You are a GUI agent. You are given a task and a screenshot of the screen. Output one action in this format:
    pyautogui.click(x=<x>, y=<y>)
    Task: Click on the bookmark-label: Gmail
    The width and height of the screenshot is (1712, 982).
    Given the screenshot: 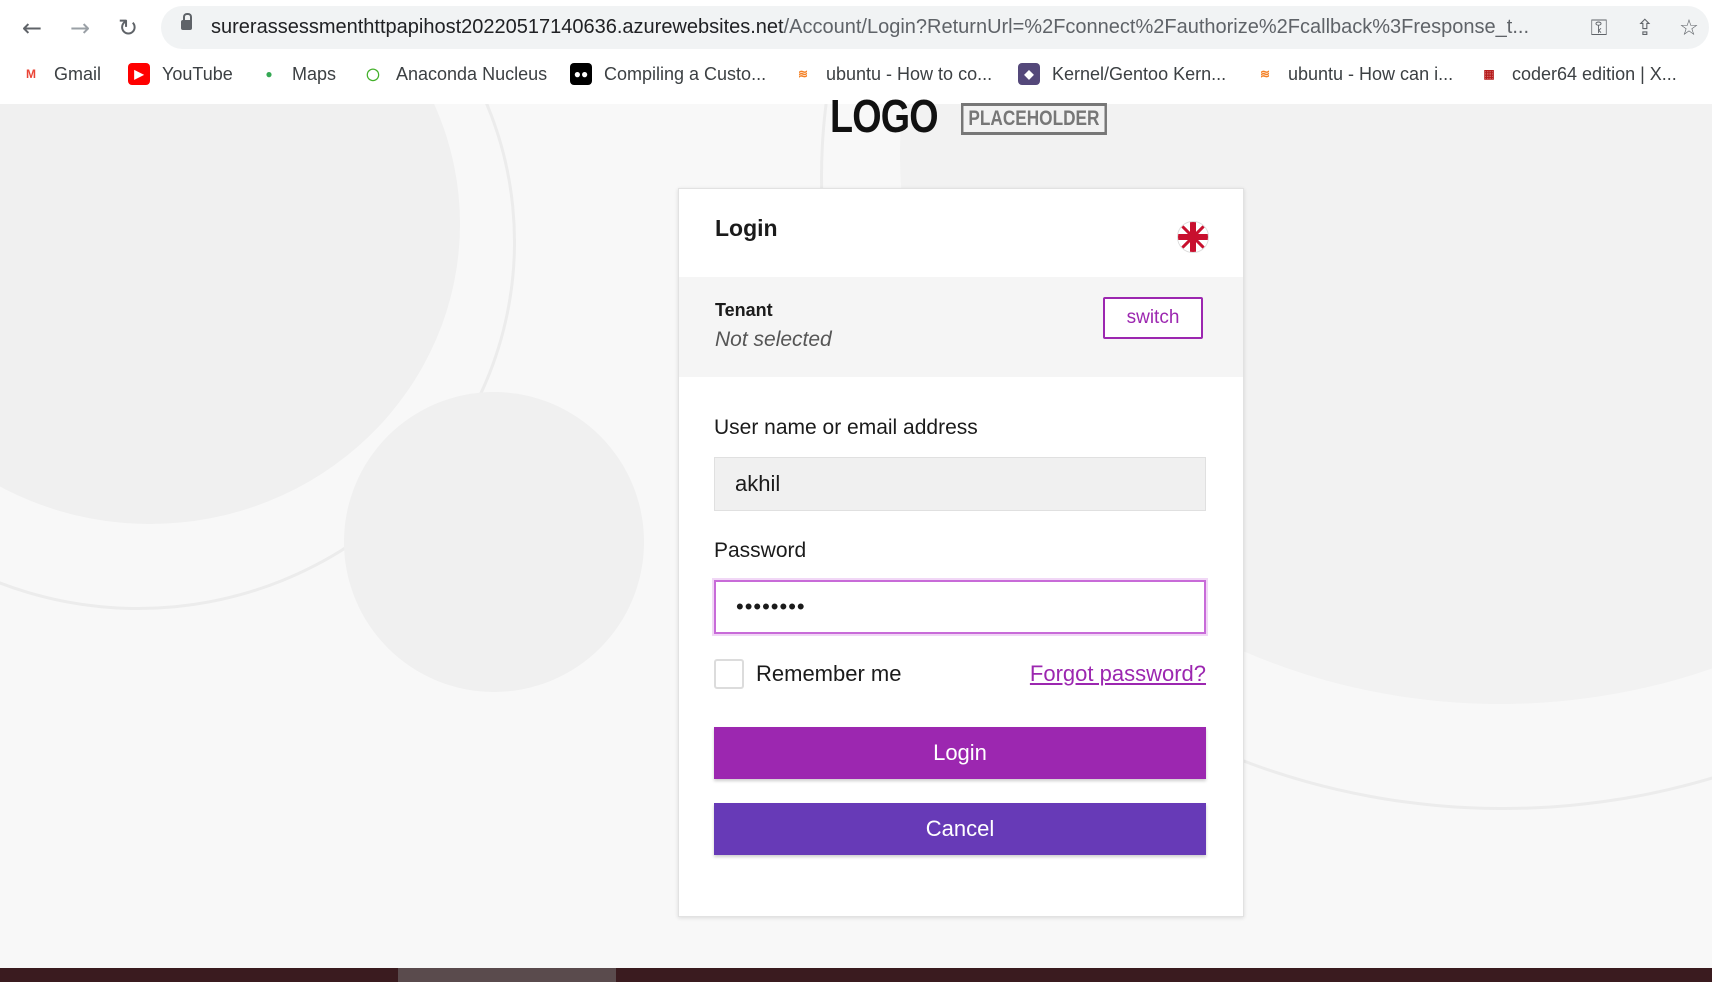 What is the action you would take?
    pyautogui.click(x=78, y=73)
    